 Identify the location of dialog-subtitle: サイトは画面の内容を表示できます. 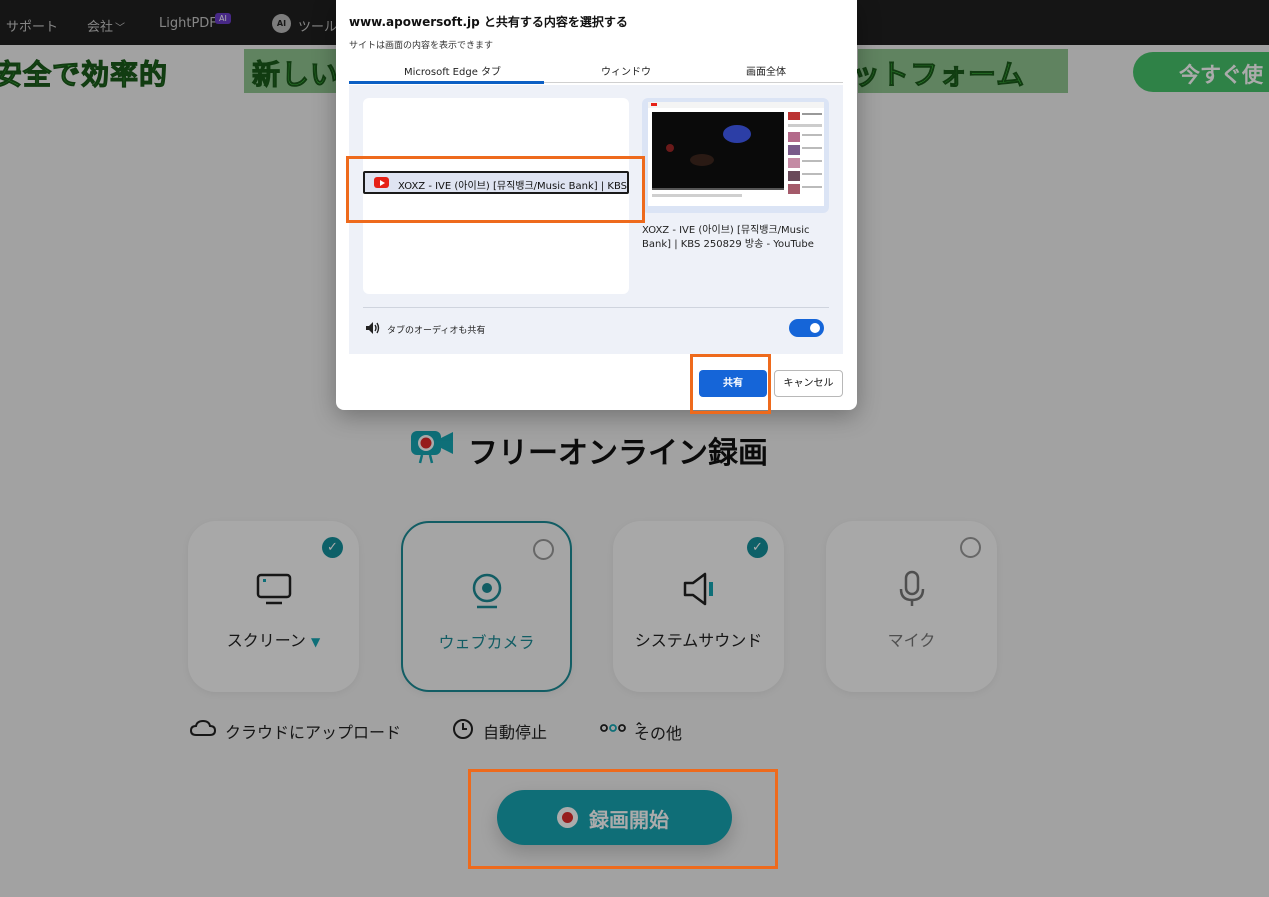
(421, 46).